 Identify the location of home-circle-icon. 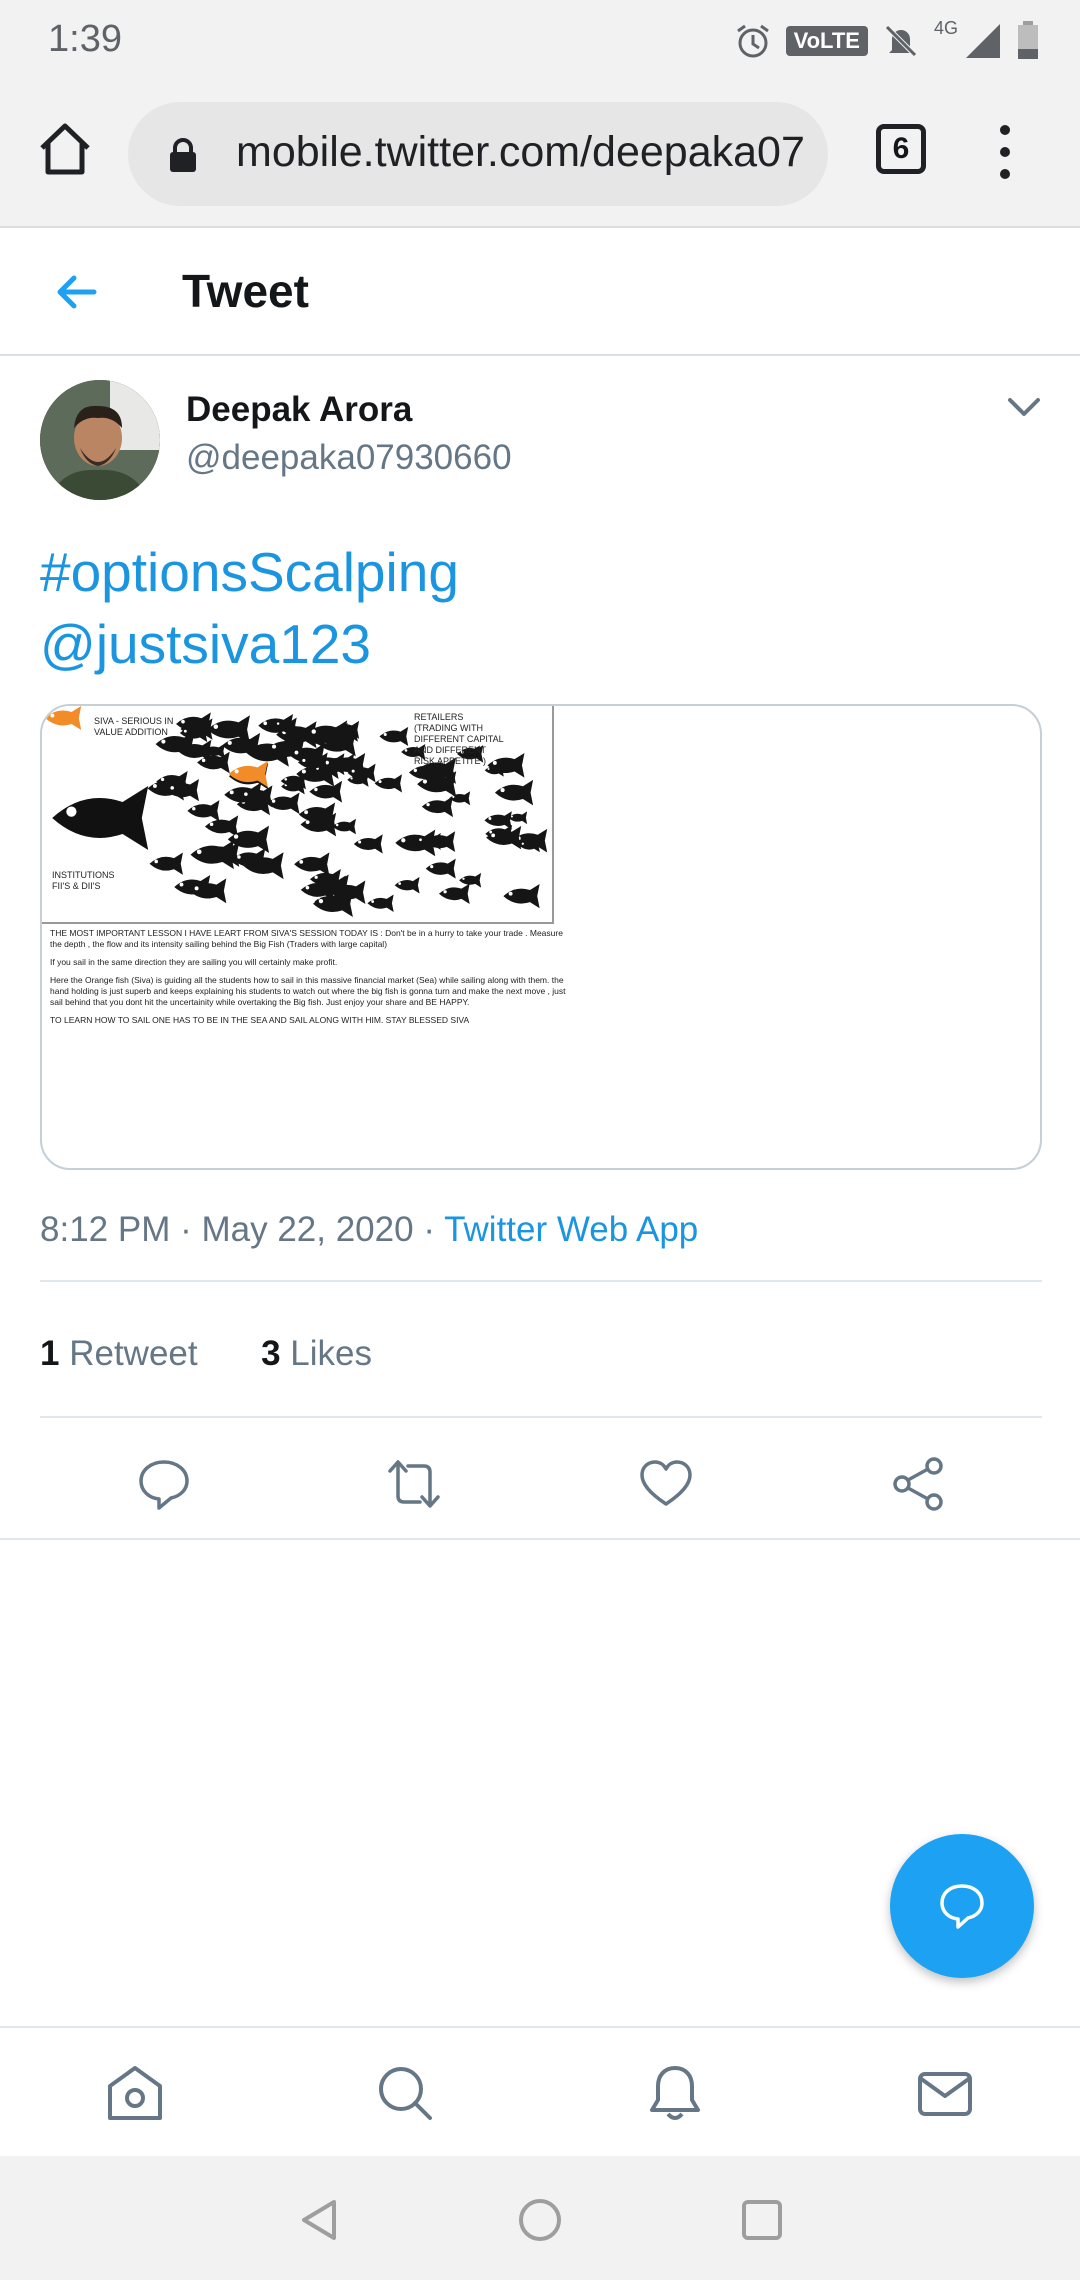
(540, 2220).